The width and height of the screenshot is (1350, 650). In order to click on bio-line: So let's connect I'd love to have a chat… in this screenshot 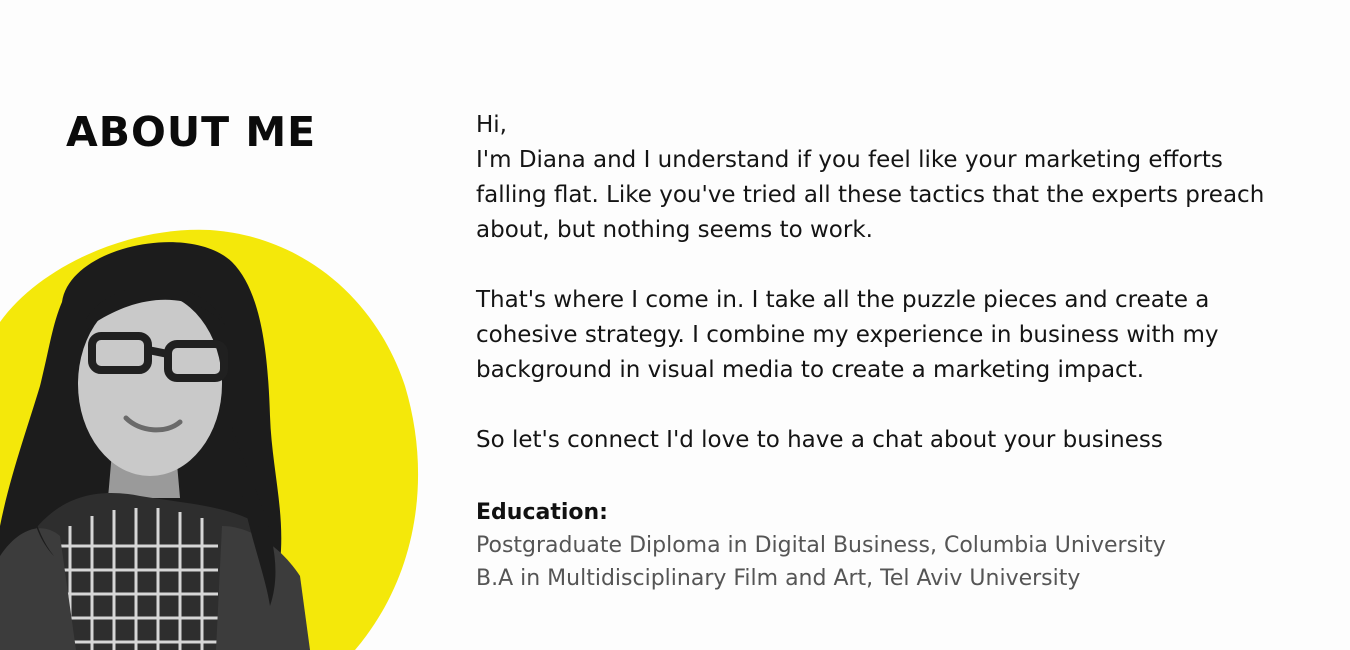, I will do `click(819, 440)`.